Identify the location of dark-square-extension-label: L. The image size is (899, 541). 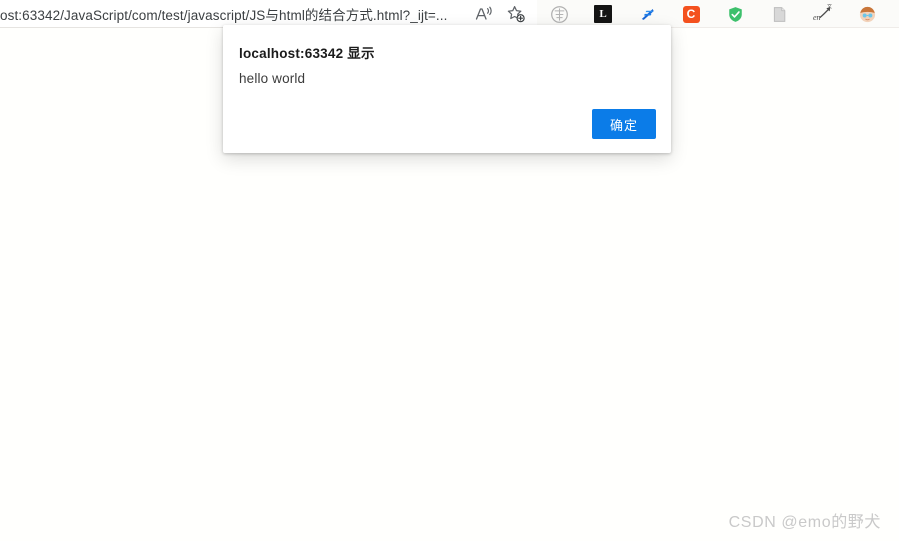
(603, 14).